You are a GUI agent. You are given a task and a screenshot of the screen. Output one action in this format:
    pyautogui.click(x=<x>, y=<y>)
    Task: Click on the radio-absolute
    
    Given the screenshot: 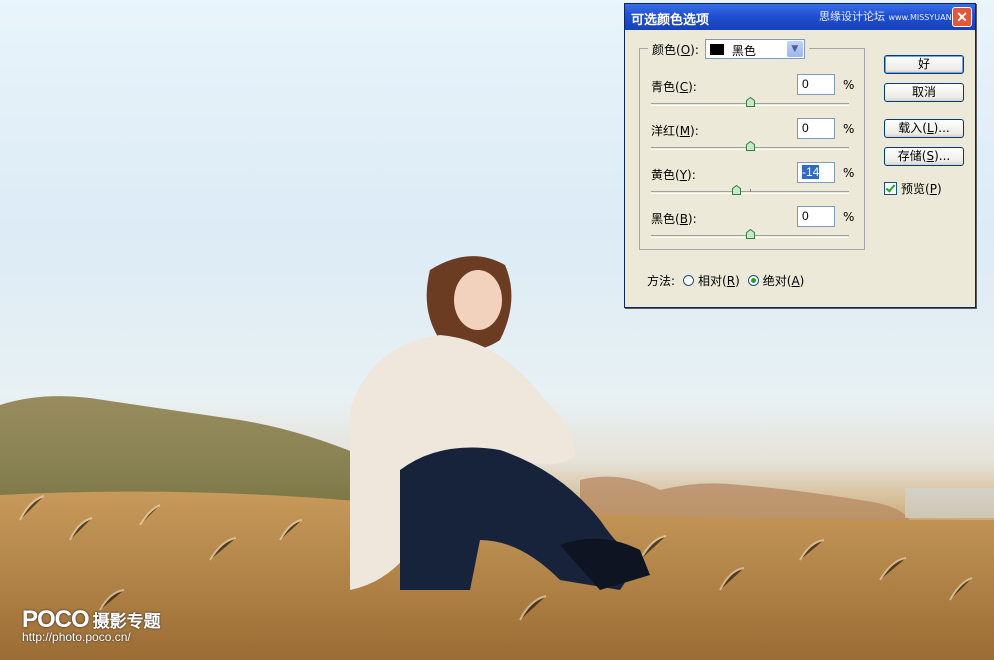 What is the action you would take?
    pyautogui.click(x=753, y=280)
    